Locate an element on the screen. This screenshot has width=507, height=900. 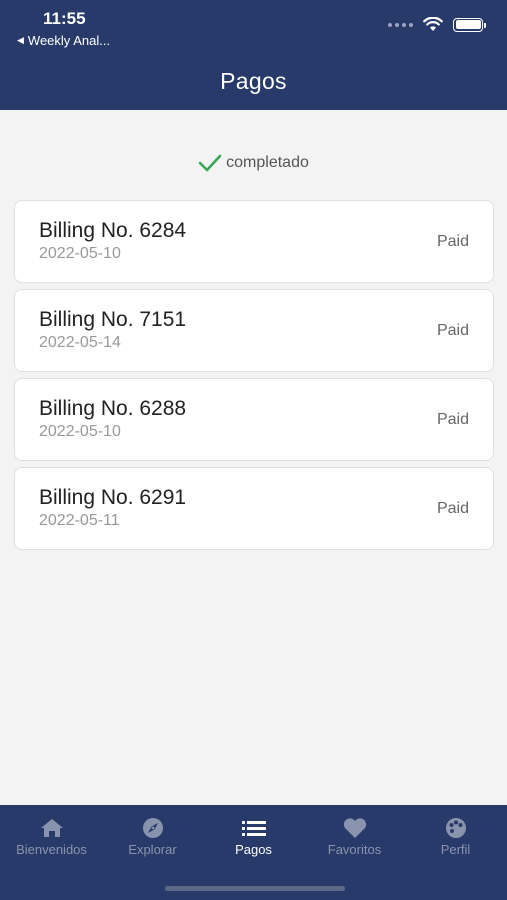
status-icons is located at coordinates (437, 24).